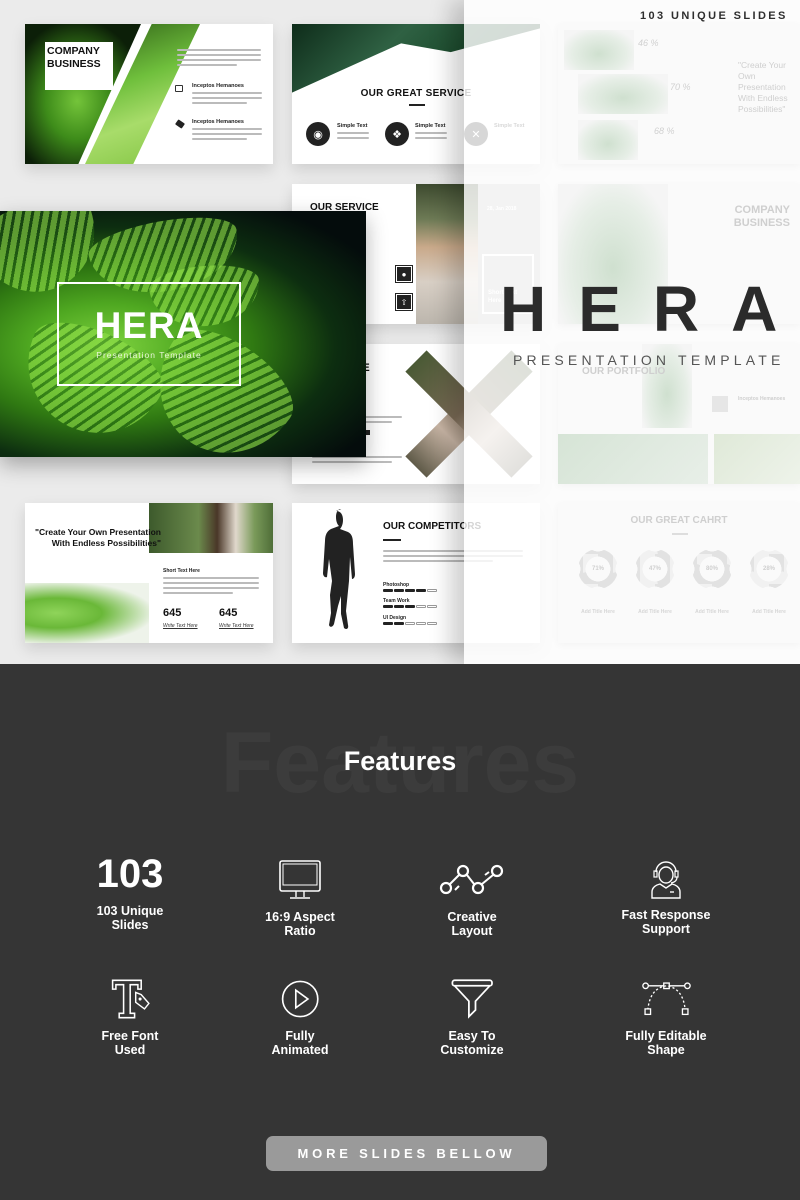 The width and height of the screenshot is (800, 1200). What do you see at coordinates (720, 404) in the screenshot?
I see `lock-icon` at bounding box center [720, 404].